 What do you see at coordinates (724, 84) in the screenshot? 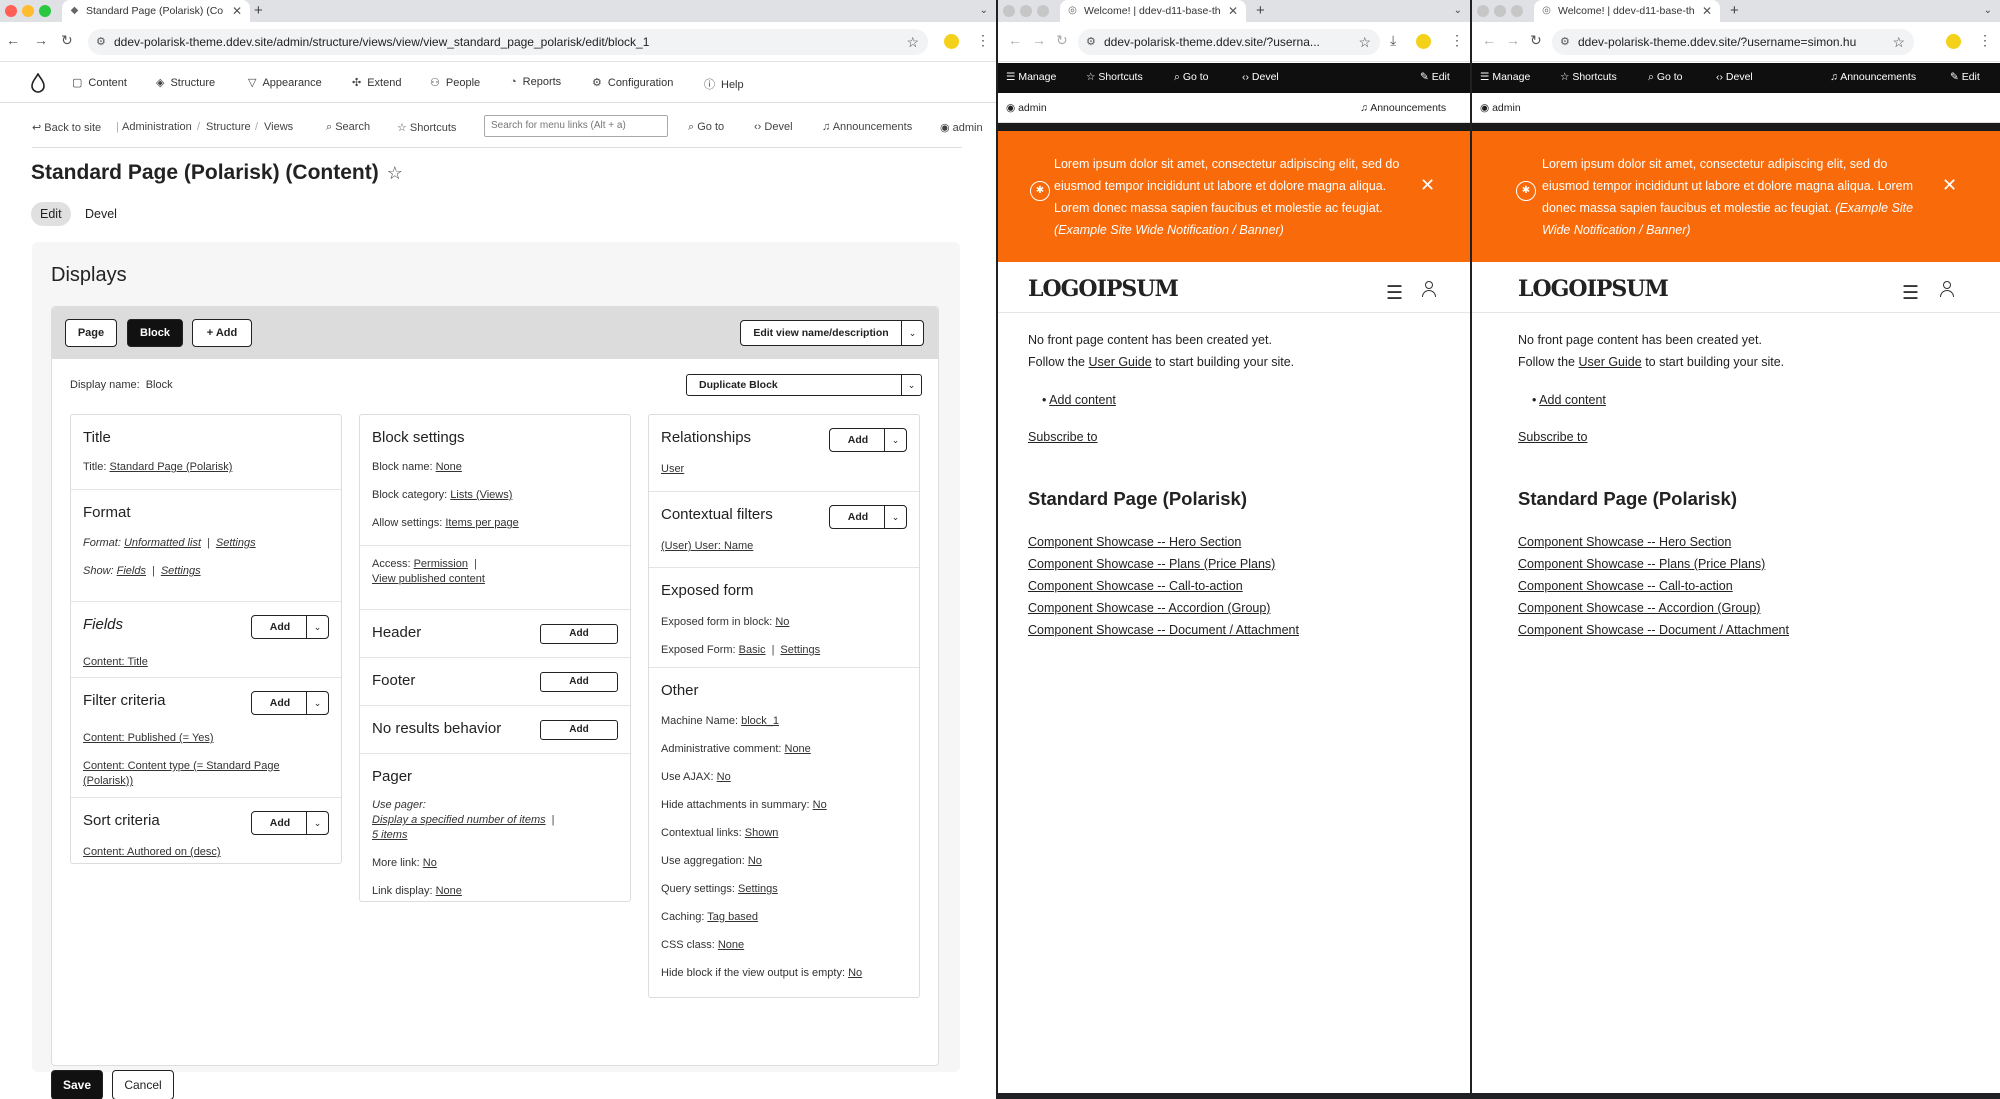
I see `toolbar-help: ⓘ Help` at bounding box center [724, 84].